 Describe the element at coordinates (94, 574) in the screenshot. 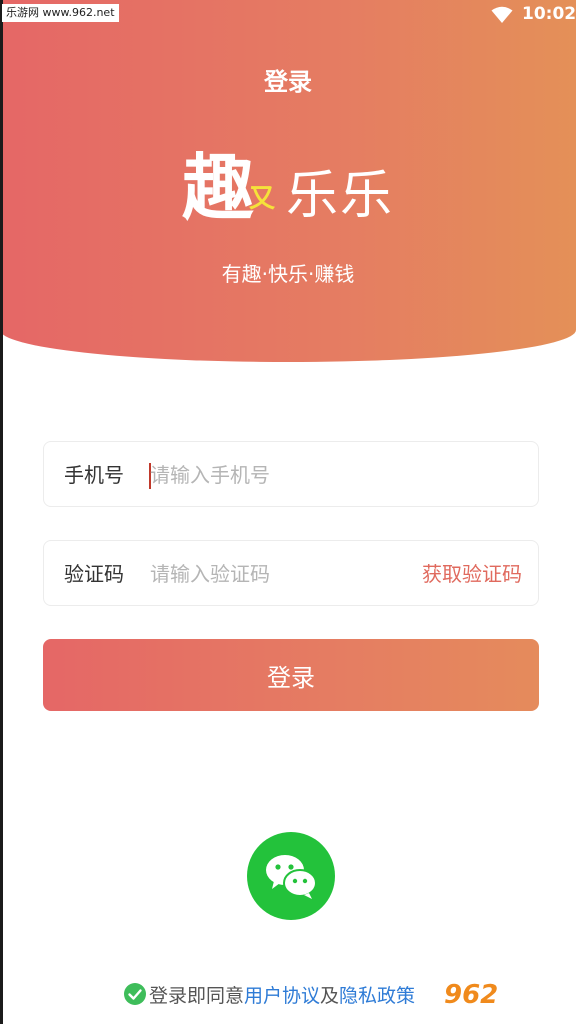

I see `code-label: 验证码` at that location.